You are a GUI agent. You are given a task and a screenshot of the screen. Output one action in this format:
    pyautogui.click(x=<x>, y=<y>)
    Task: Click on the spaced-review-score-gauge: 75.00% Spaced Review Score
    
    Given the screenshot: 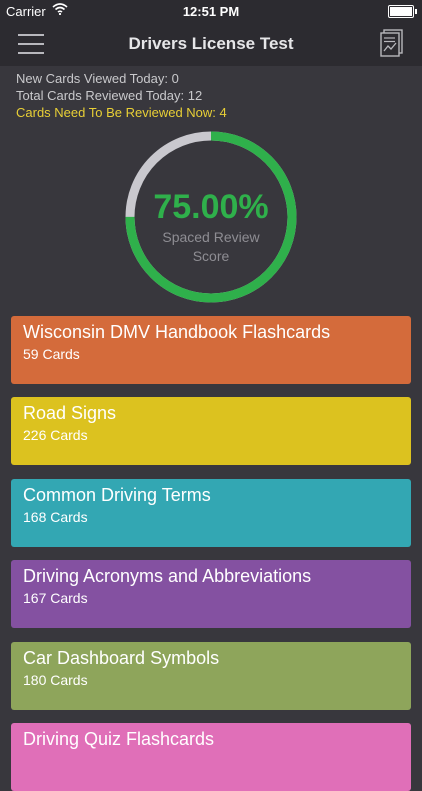 What is the action you would take?
    pyautogui.click(x=211, y=217)
    